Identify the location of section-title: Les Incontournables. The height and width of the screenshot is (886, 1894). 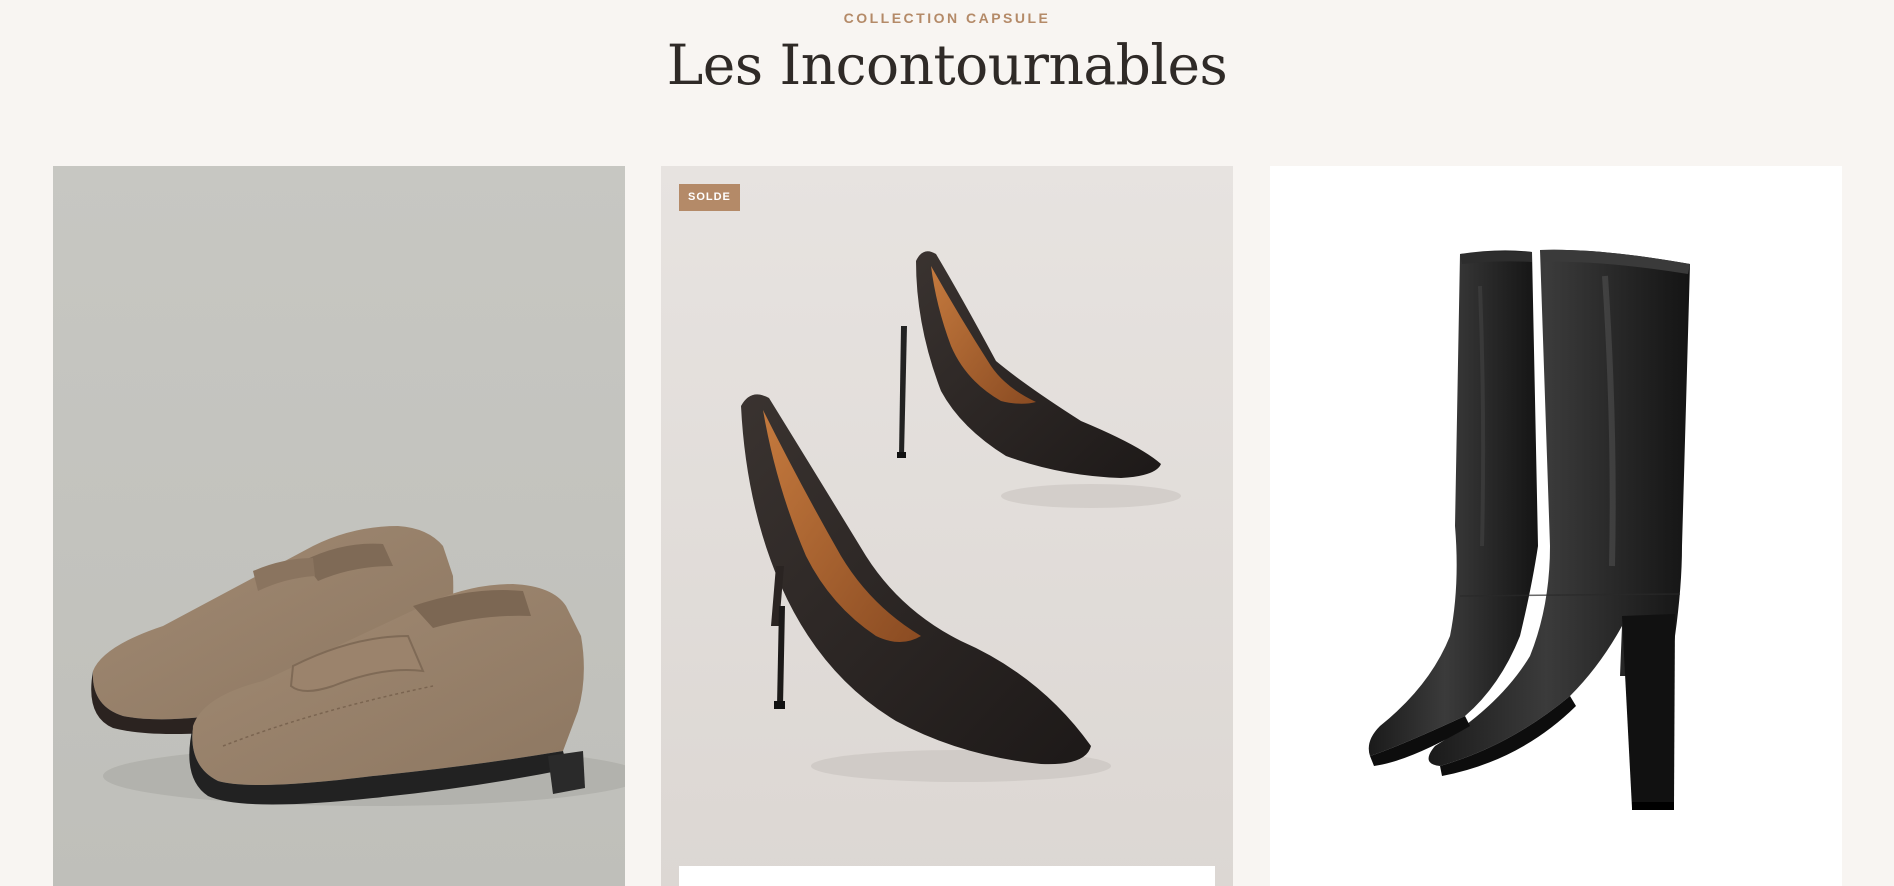
(947, 65).